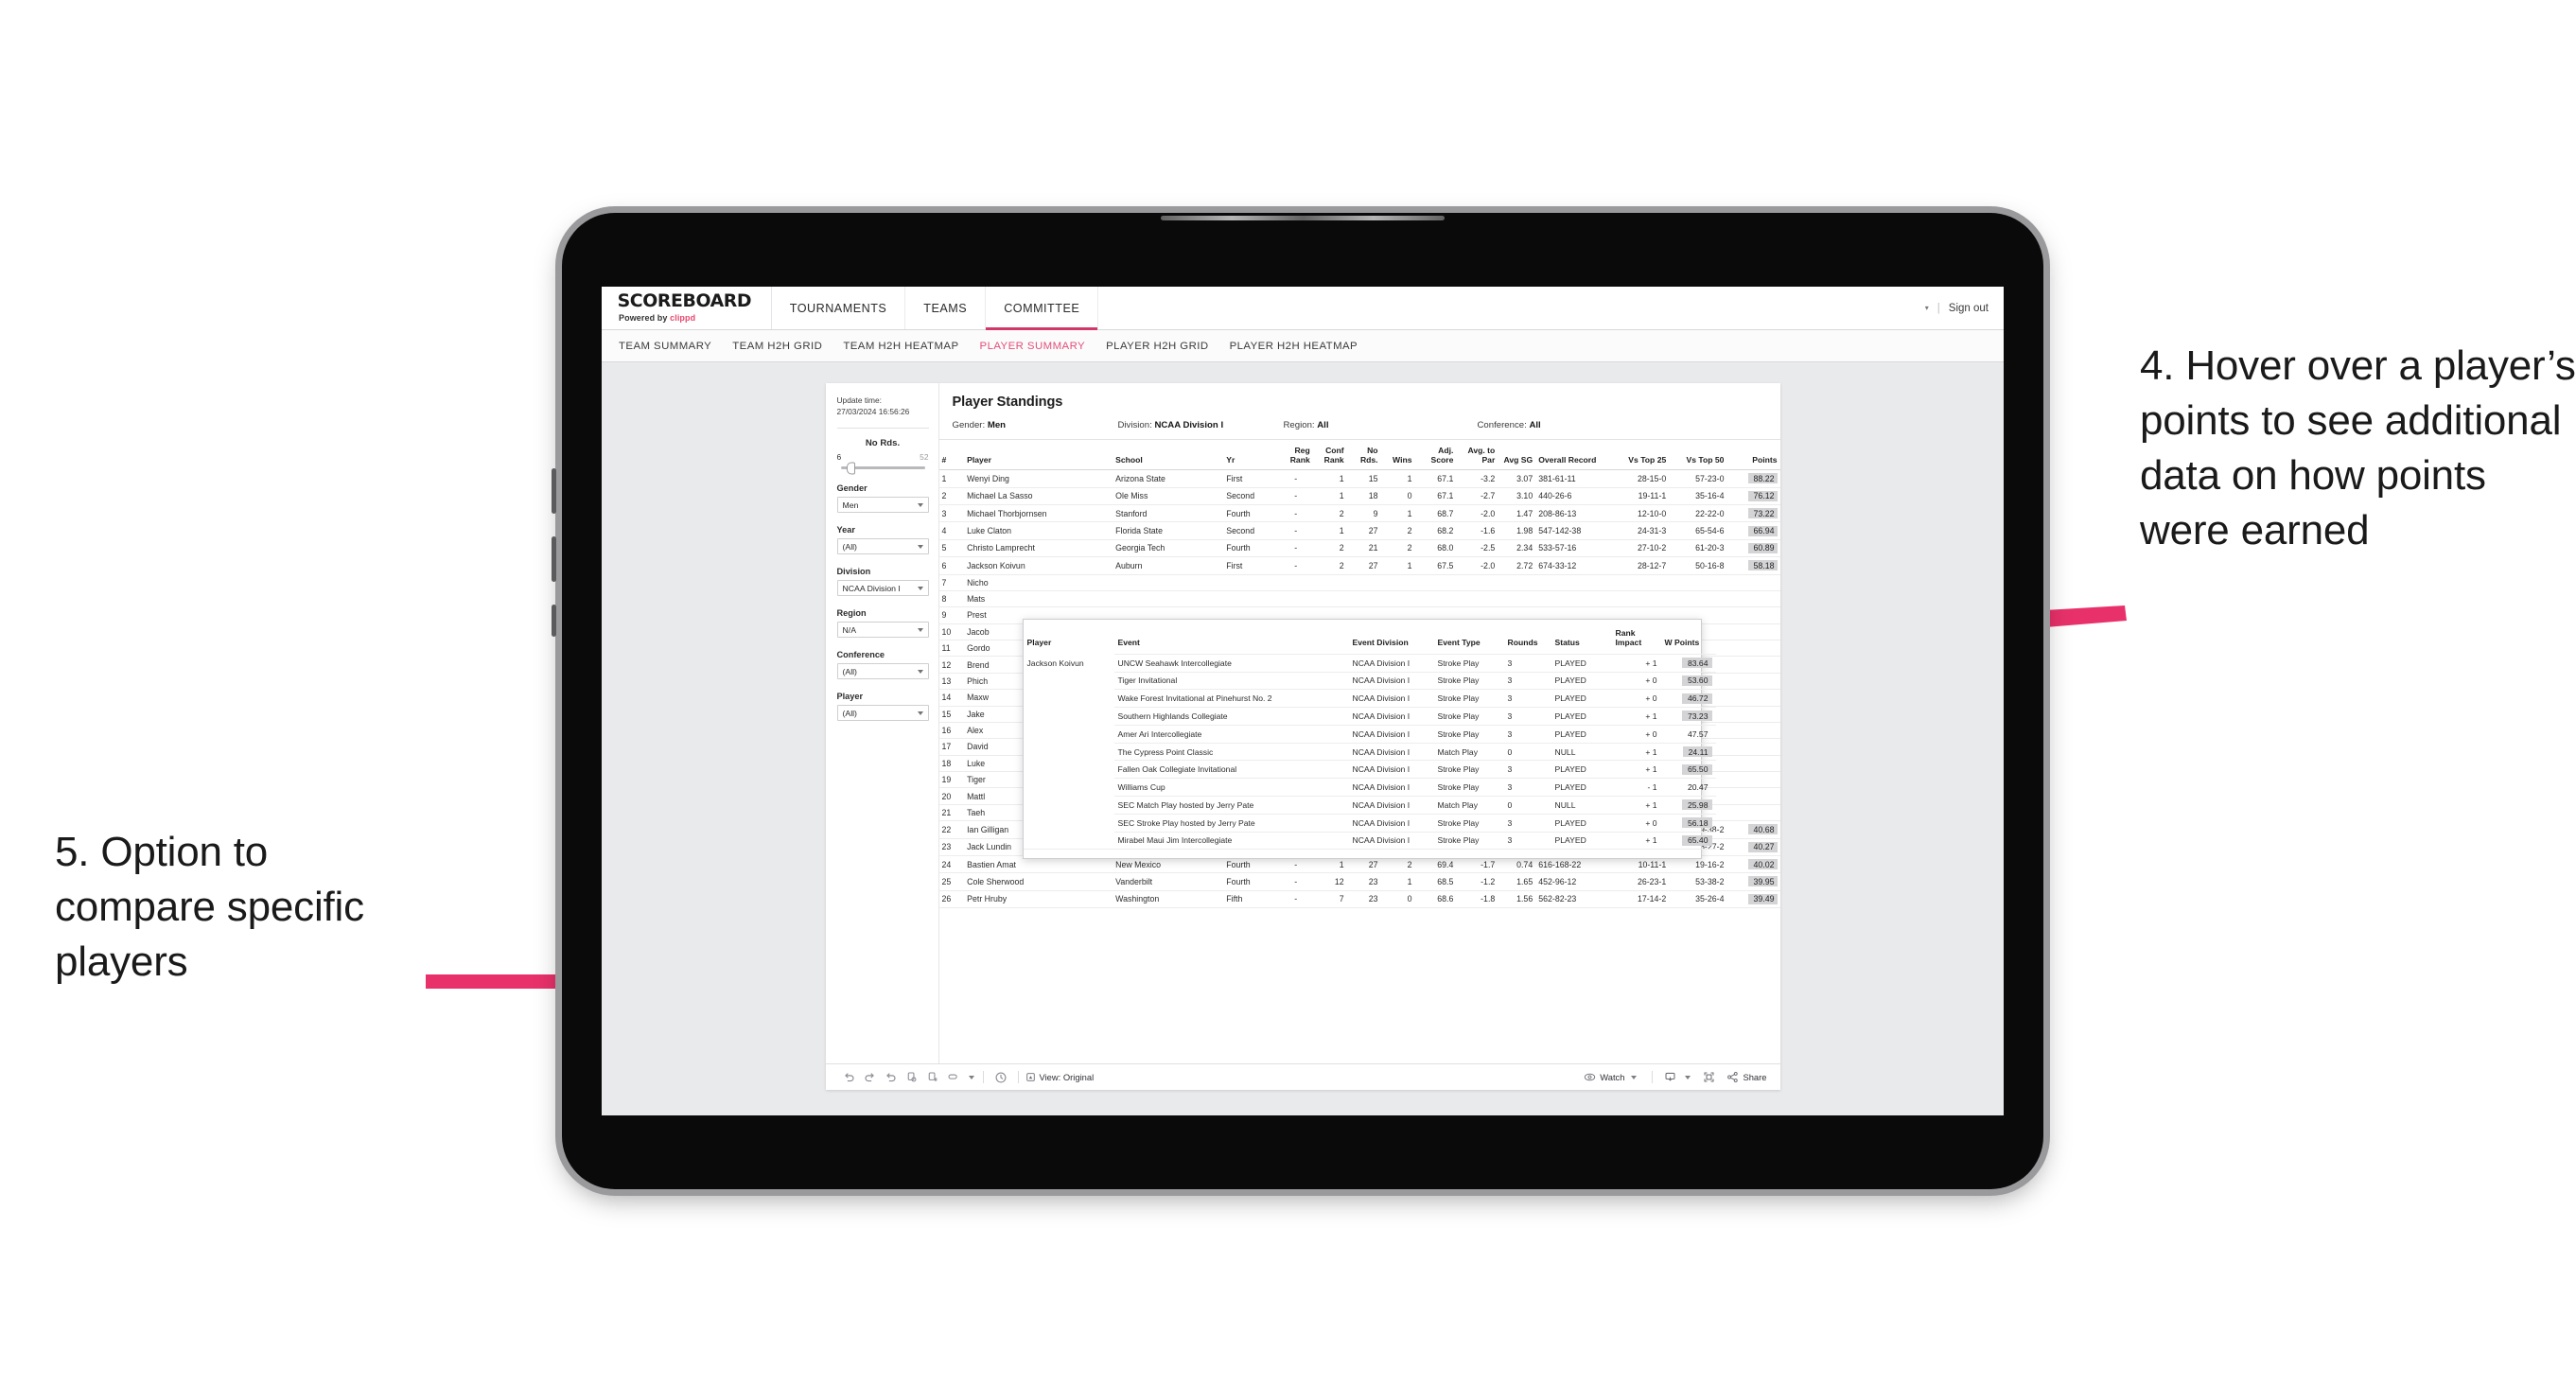  I want to click on meta-conference-value: All, so click(1535, 425).